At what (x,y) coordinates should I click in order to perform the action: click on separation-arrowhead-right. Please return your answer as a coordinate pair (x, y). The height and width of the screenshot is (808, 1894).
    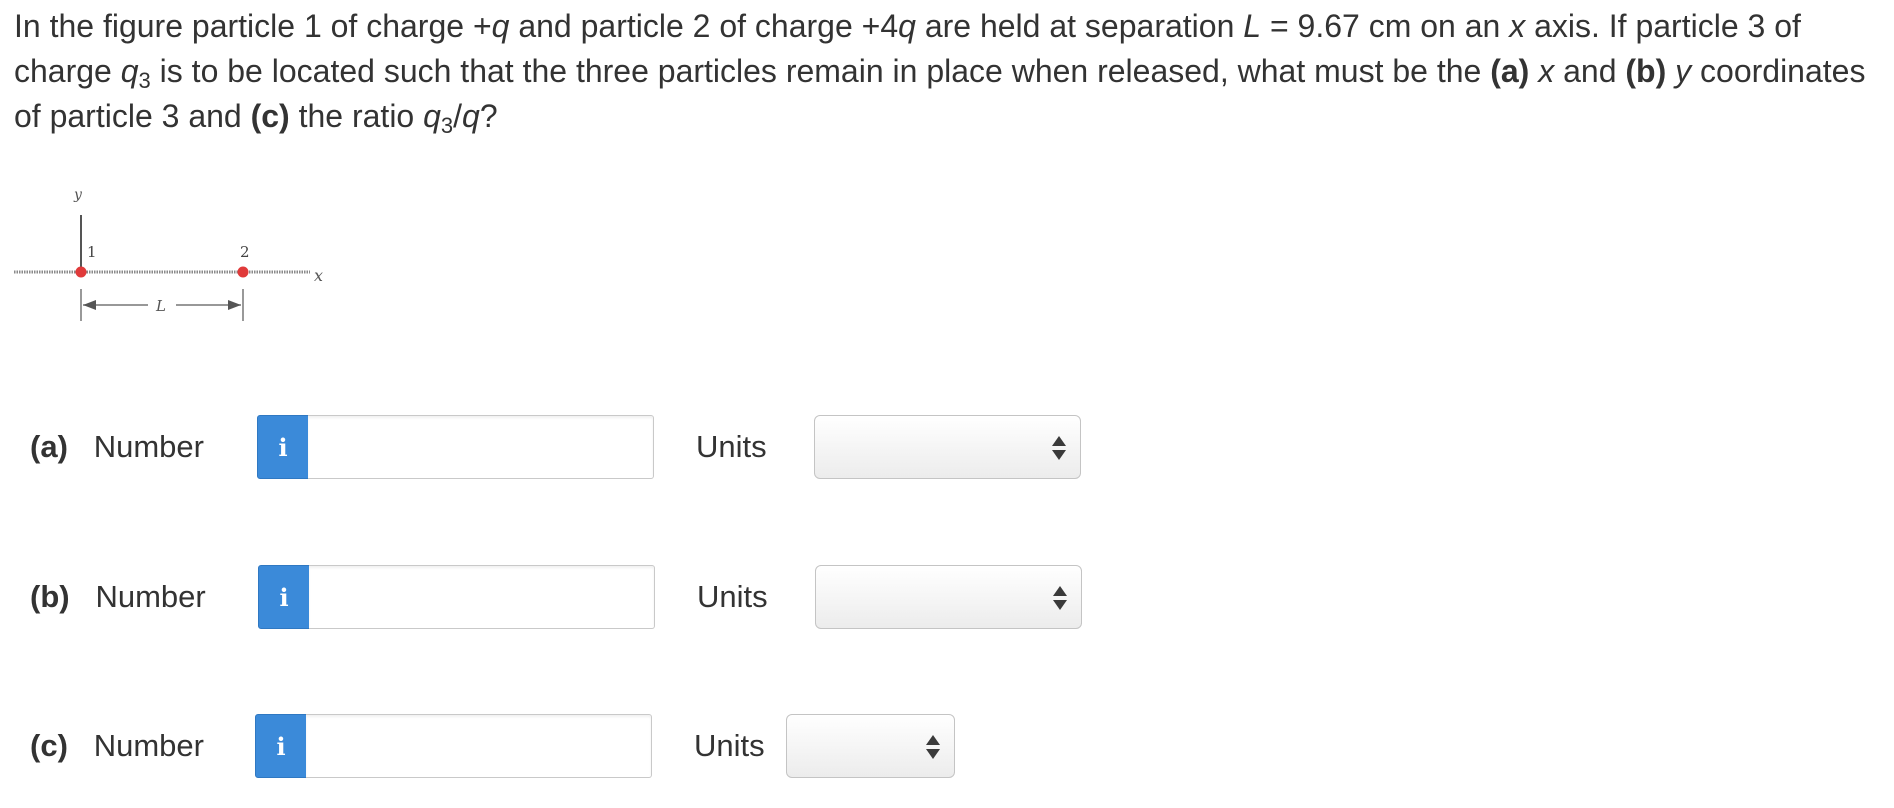
    Looking at the image, I should click on (234, 305).